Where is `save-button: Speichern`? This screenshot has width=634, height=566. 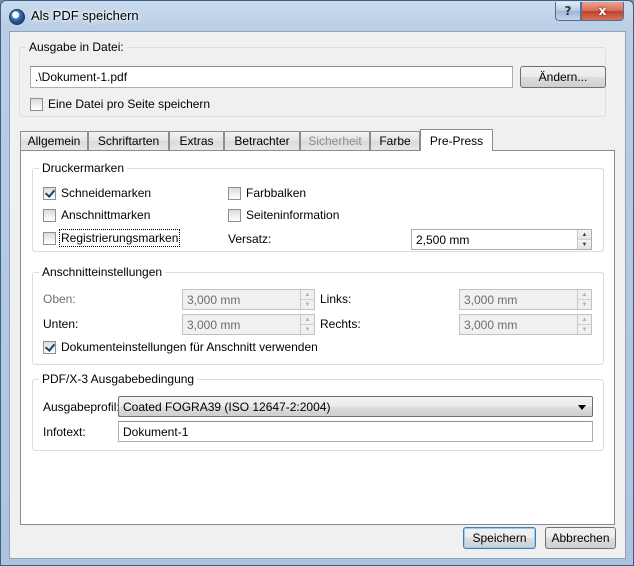
save-button: Speichern is located at coordinates (499, 538).